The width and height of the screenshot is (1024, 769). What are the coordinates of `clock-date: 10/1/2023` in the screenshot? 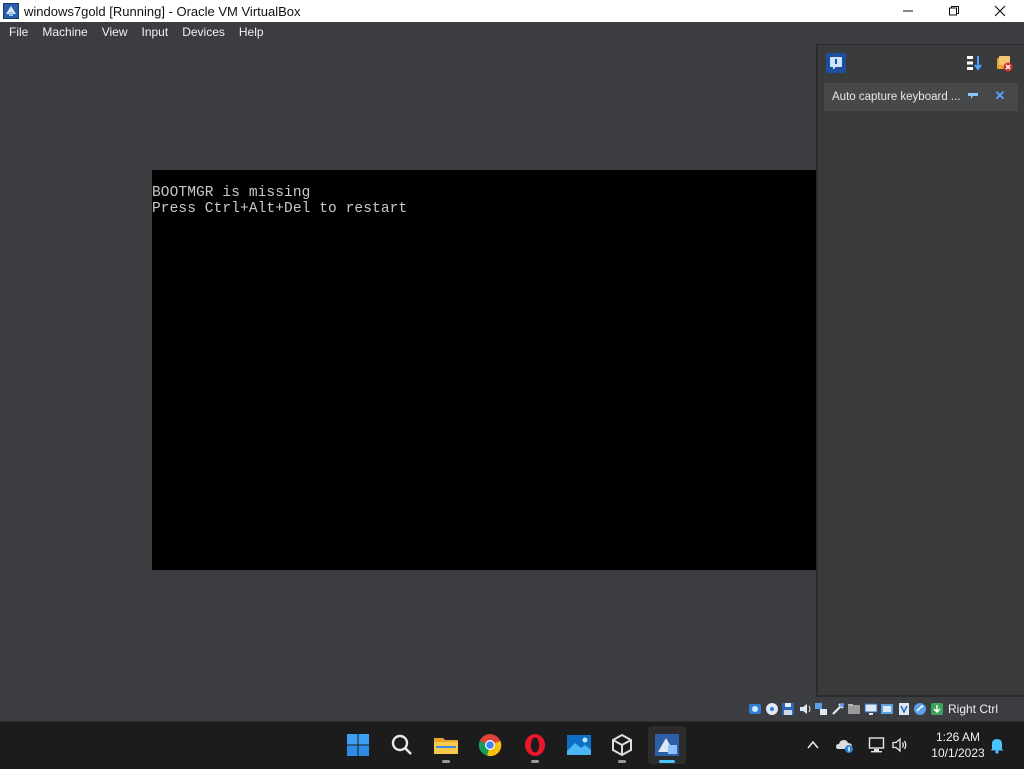 It's located at (958, 753).